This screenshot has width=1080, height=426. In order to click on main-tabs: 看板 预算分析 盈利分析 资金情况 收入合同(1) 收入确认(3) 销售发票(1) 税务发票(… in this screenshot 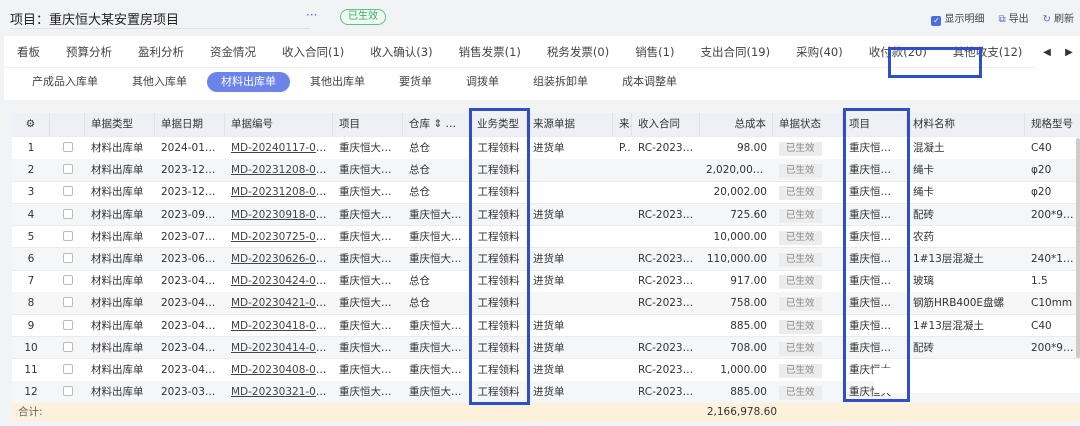, I will do `click(542, 52)`.